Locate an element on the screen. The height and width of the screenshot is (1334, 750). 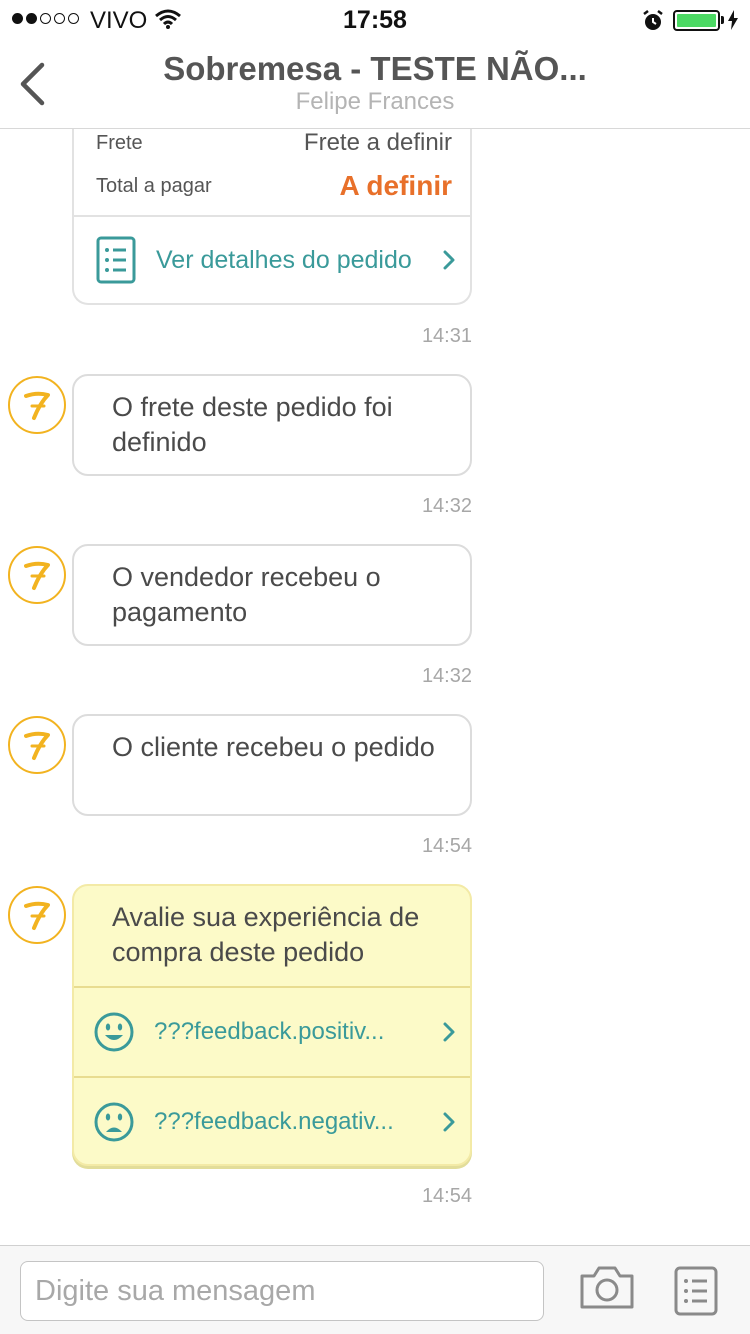
battery-level is located at coordinates (696, 20).